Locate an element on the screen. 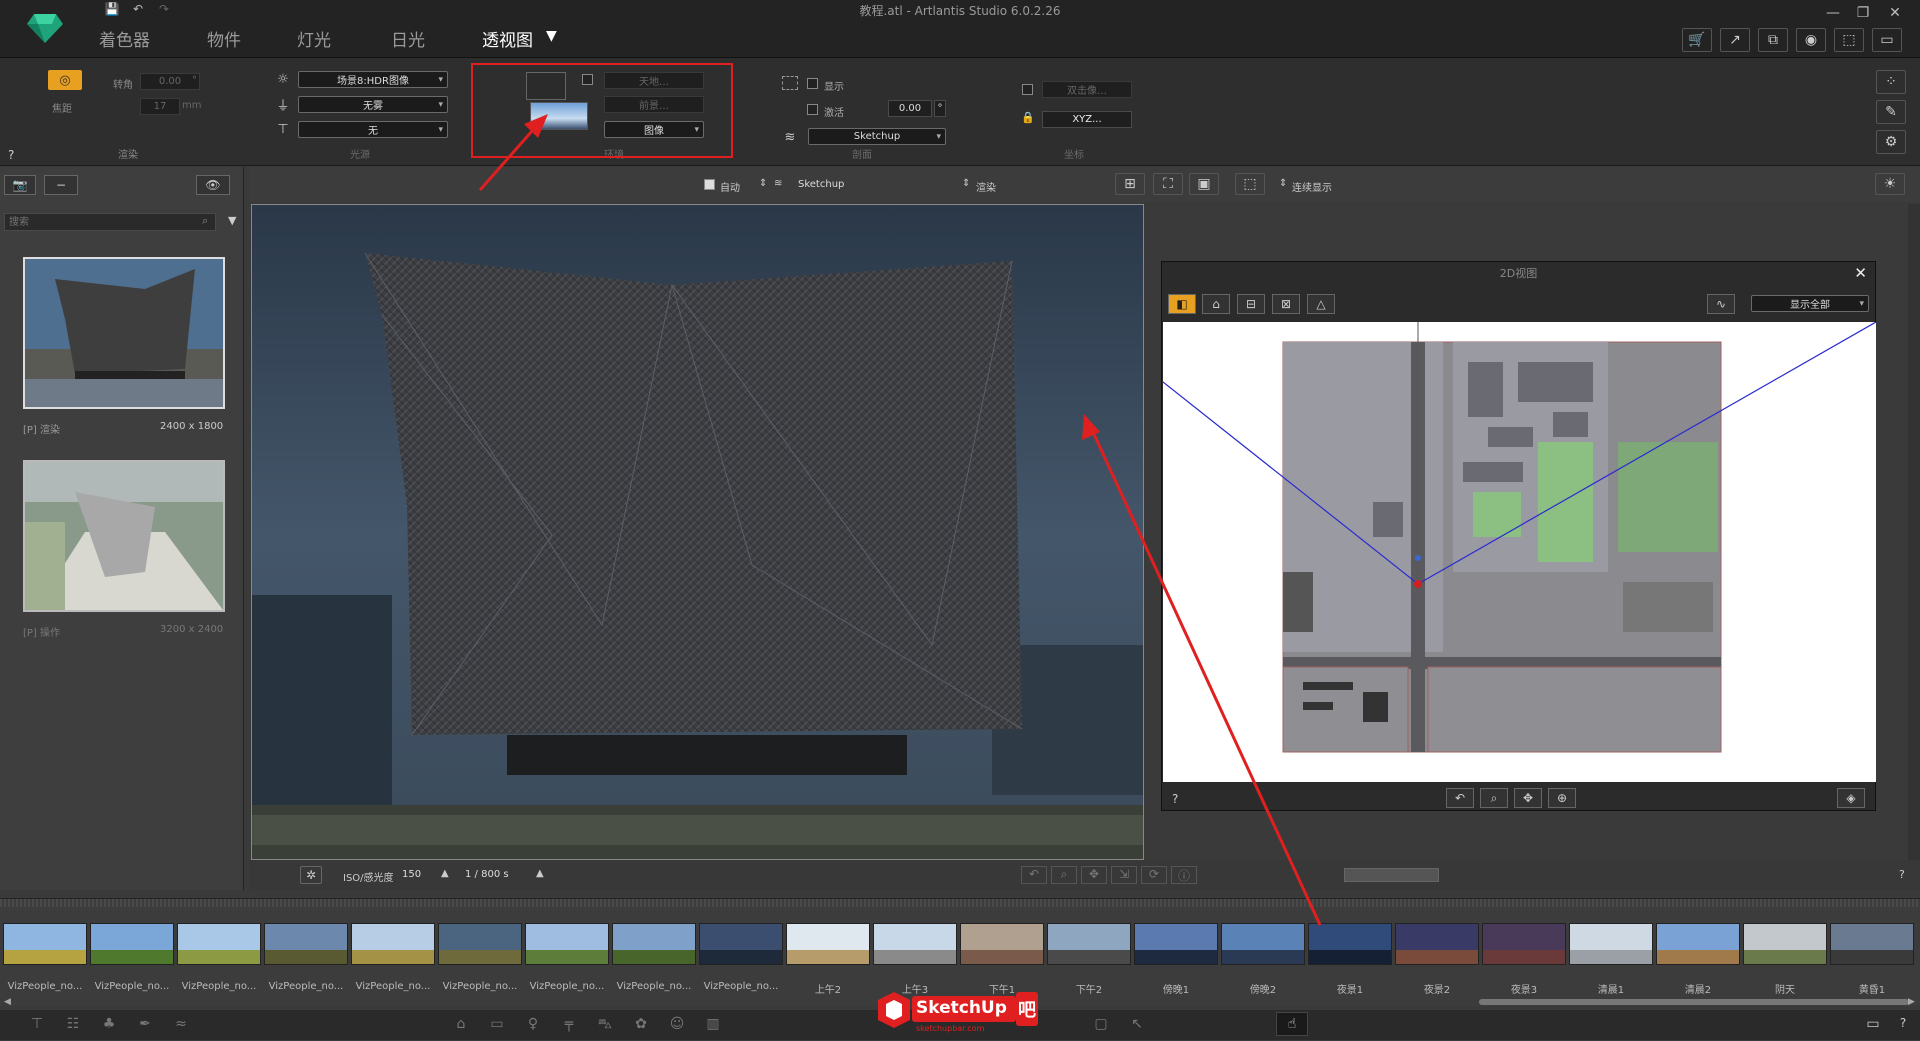  orbit-view-icon: ⟳ is located at coordinates (1154, 875).